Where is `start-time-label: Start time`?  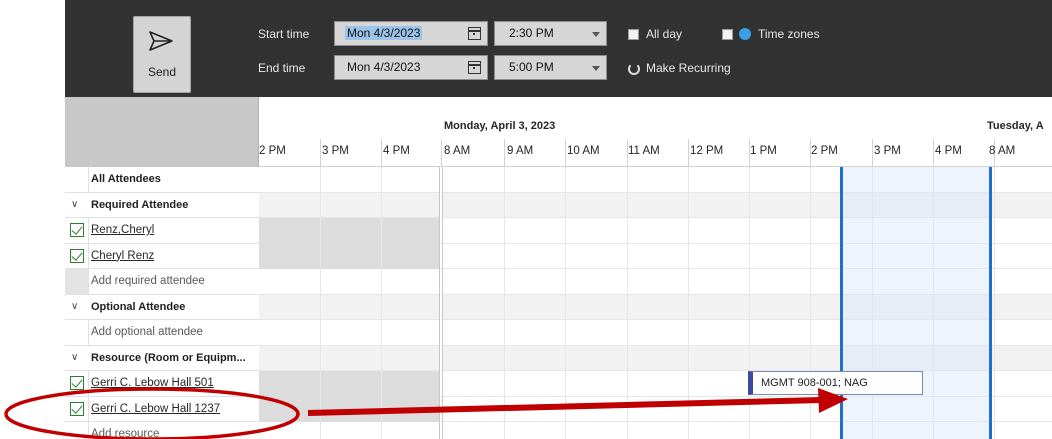
start-time-label: Start time is located at coordinates (284, 34).